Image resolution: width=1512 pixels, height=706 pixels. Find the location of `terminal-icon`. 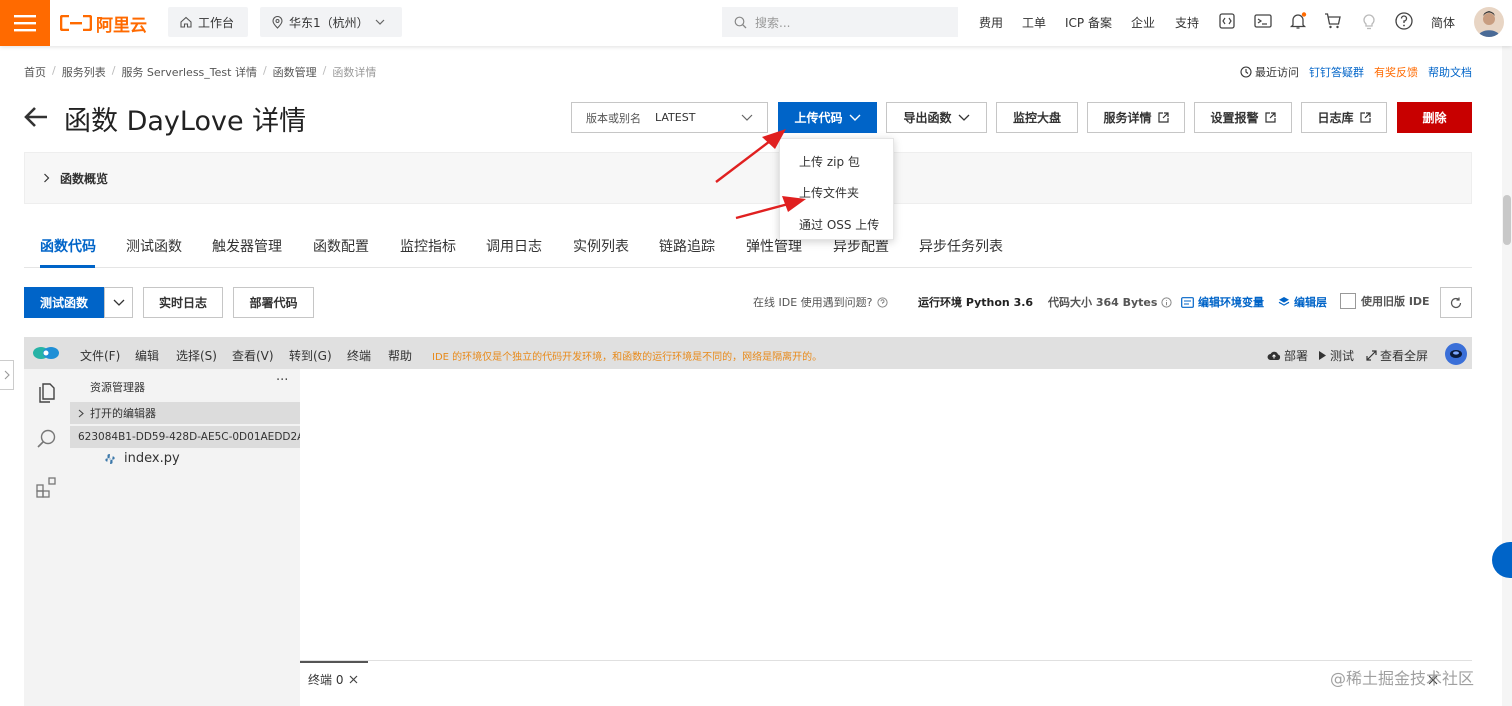

terminal-icon is located at coordinates (1263, 21).